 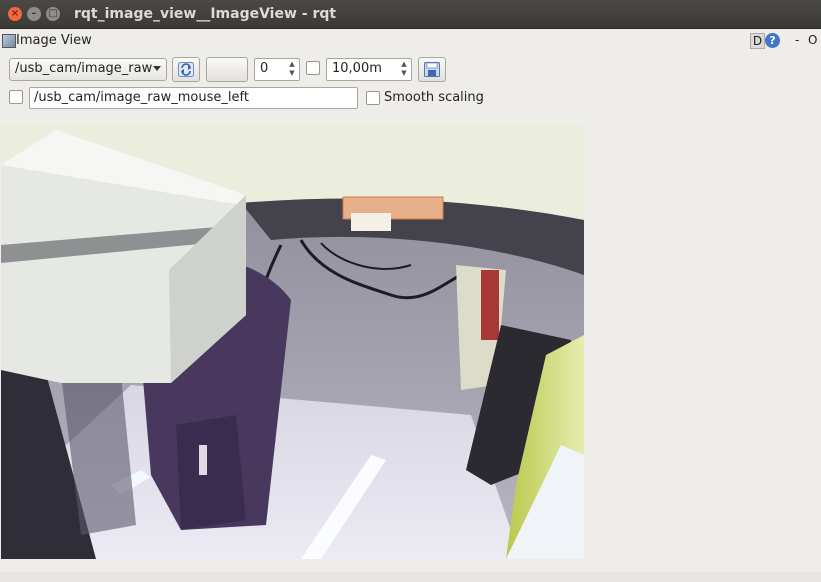 I want to click on dock-title-bar: Image View D ? - O, so click(x=410, y=40).